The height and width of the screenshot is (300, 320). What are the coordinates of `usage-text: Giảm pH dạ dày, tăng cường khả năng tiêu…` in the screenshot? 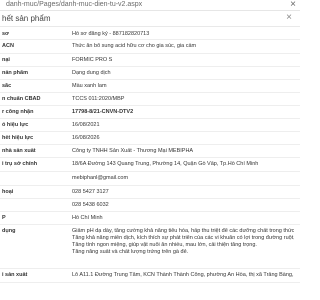 It's located at (183, 242).